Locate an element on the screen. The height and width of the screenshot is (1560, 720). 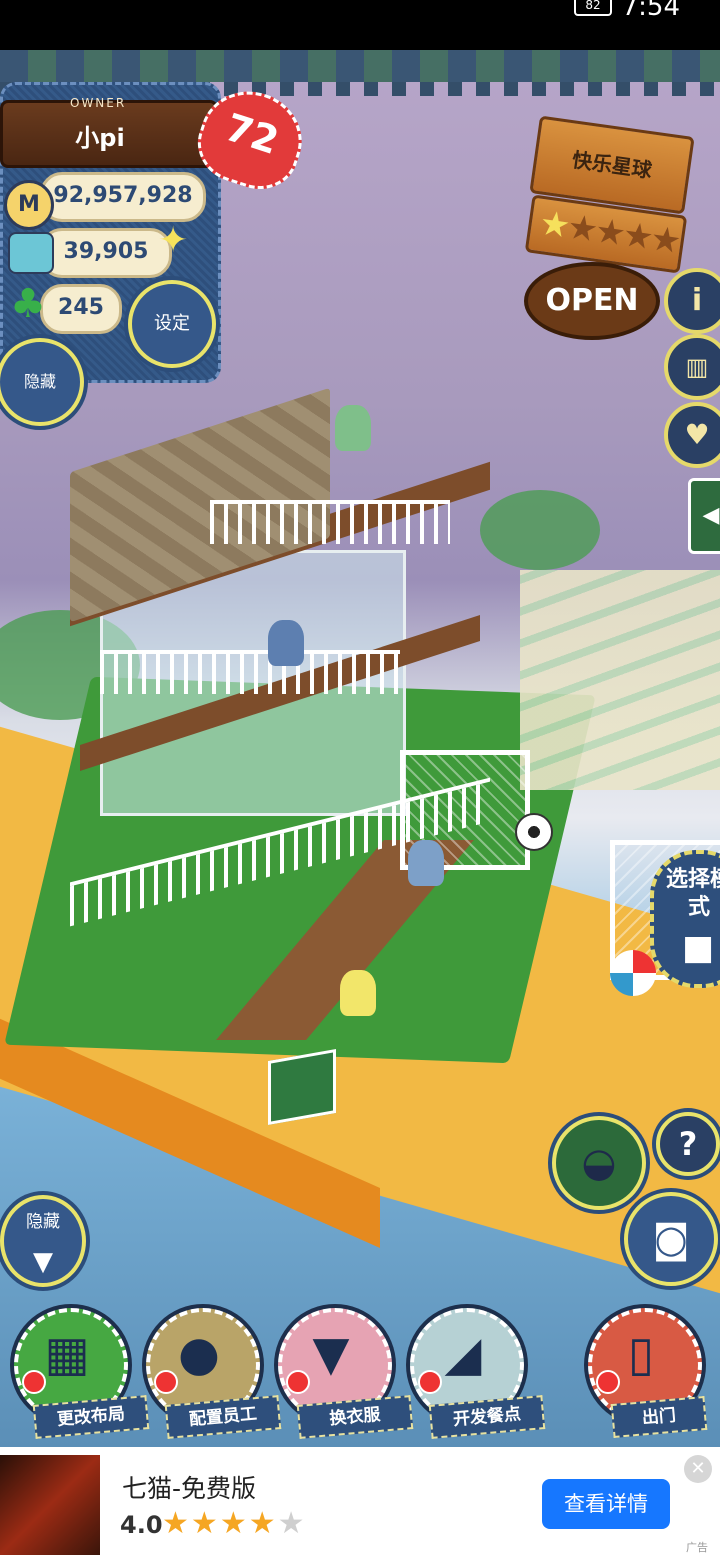
ingredient-counter: 39,905 is located at coordinates (106, 253).